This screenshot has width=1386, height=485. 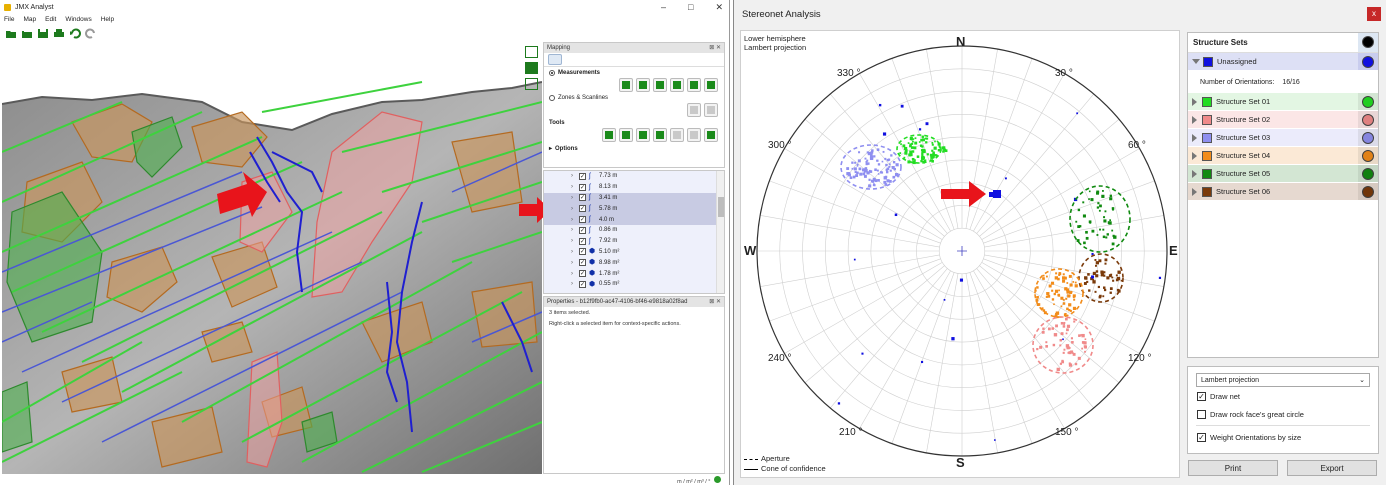 I want to click on menu-file: File, so click(x=9, y=19).